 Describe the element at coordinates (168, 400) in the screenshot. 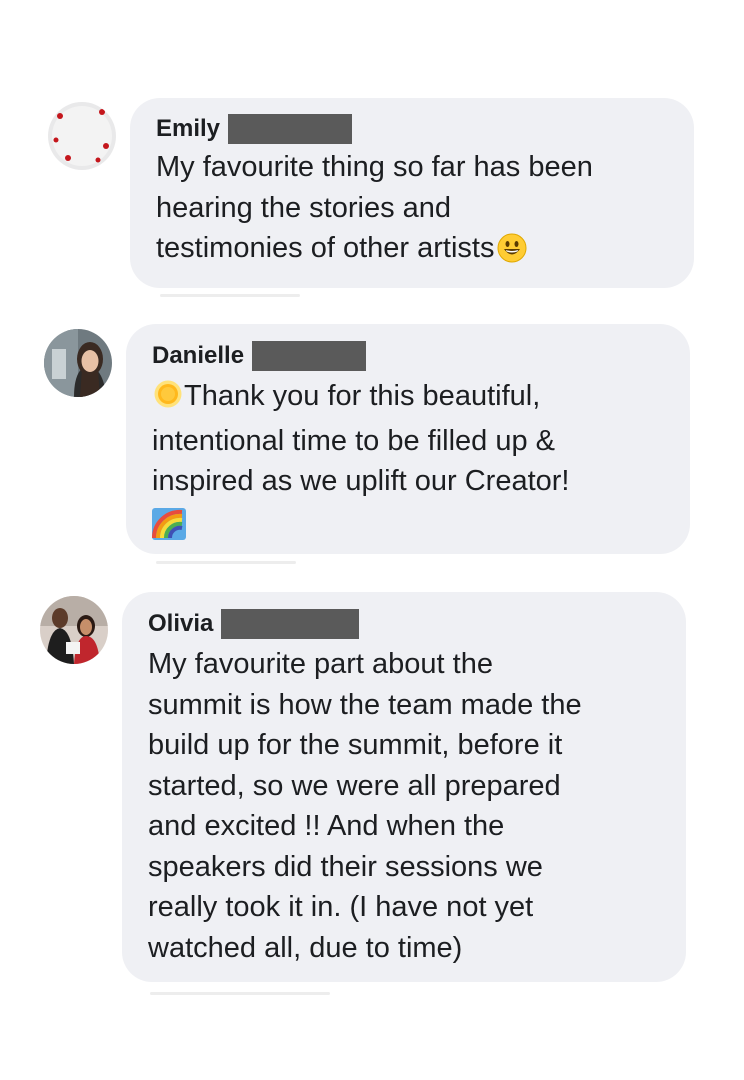

I see `sun-icon` at that location.